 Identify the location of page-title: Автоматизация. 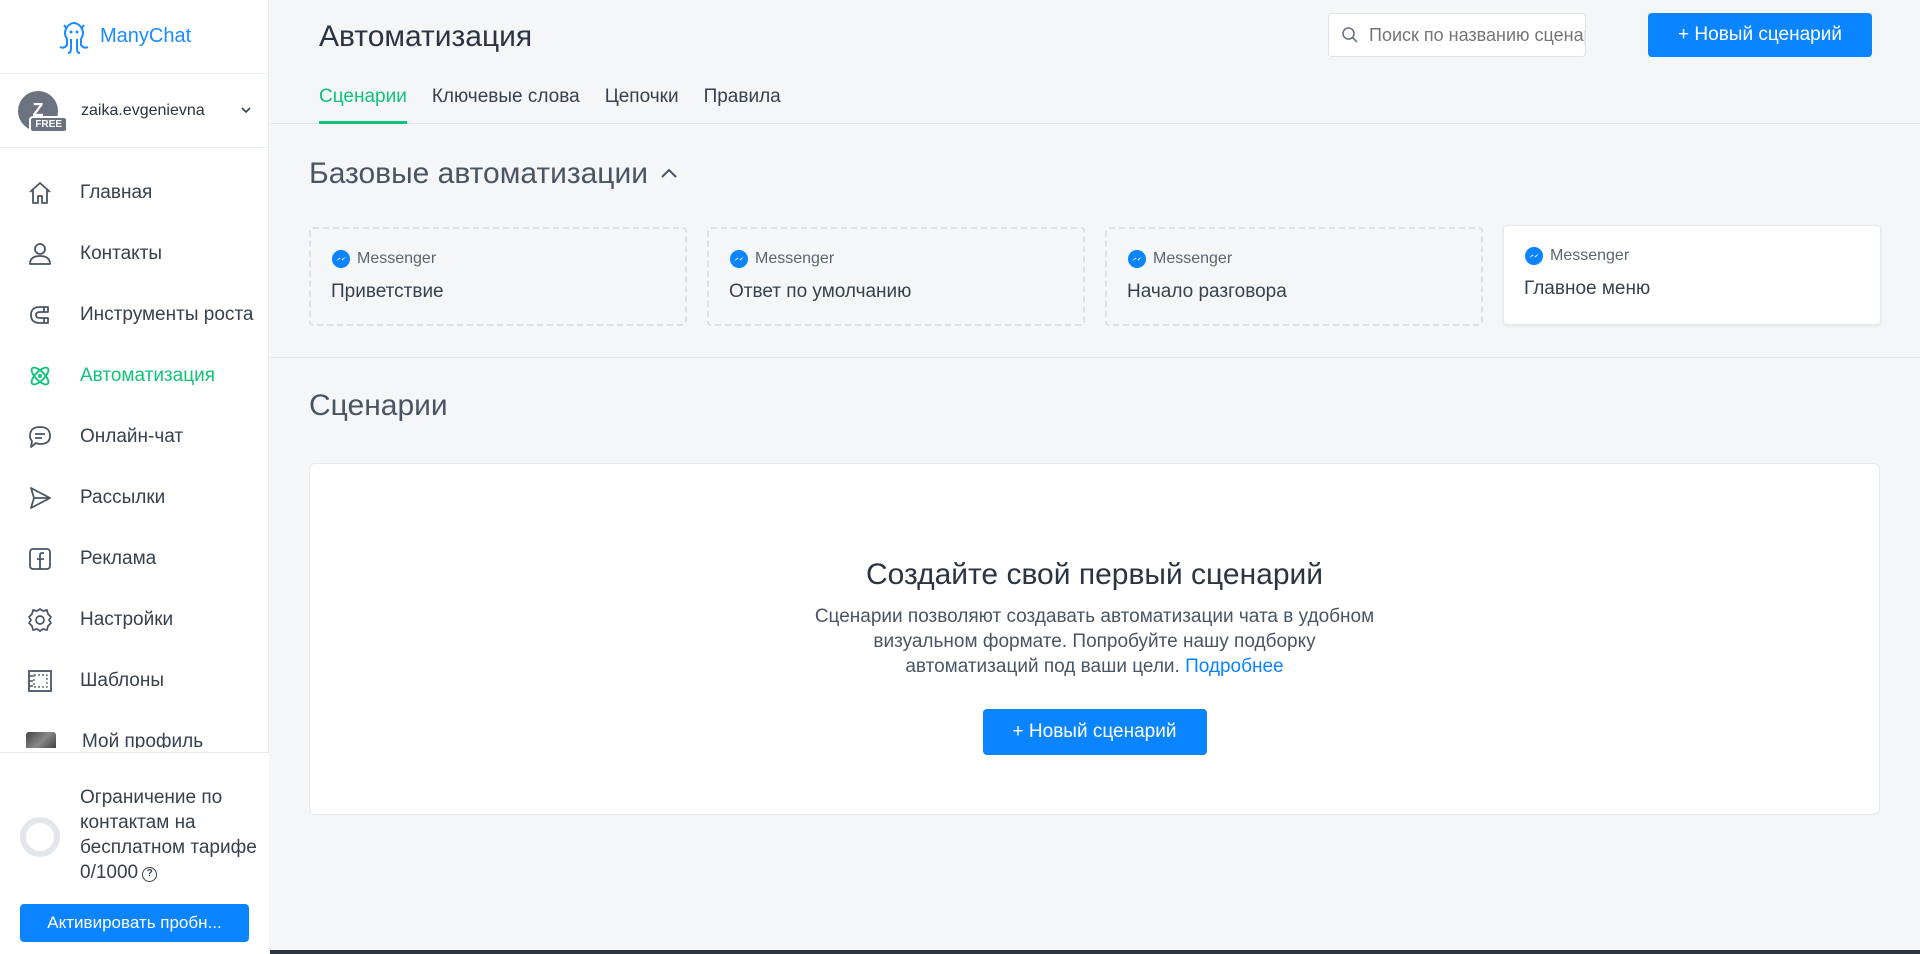
(426, 36).